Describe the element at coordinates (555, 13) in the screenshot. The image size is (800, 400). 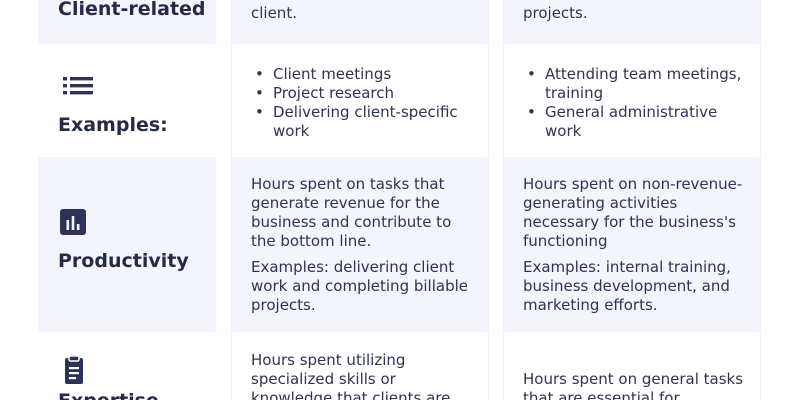
I see `nonbillable-text-client-related: projects.` at that location.